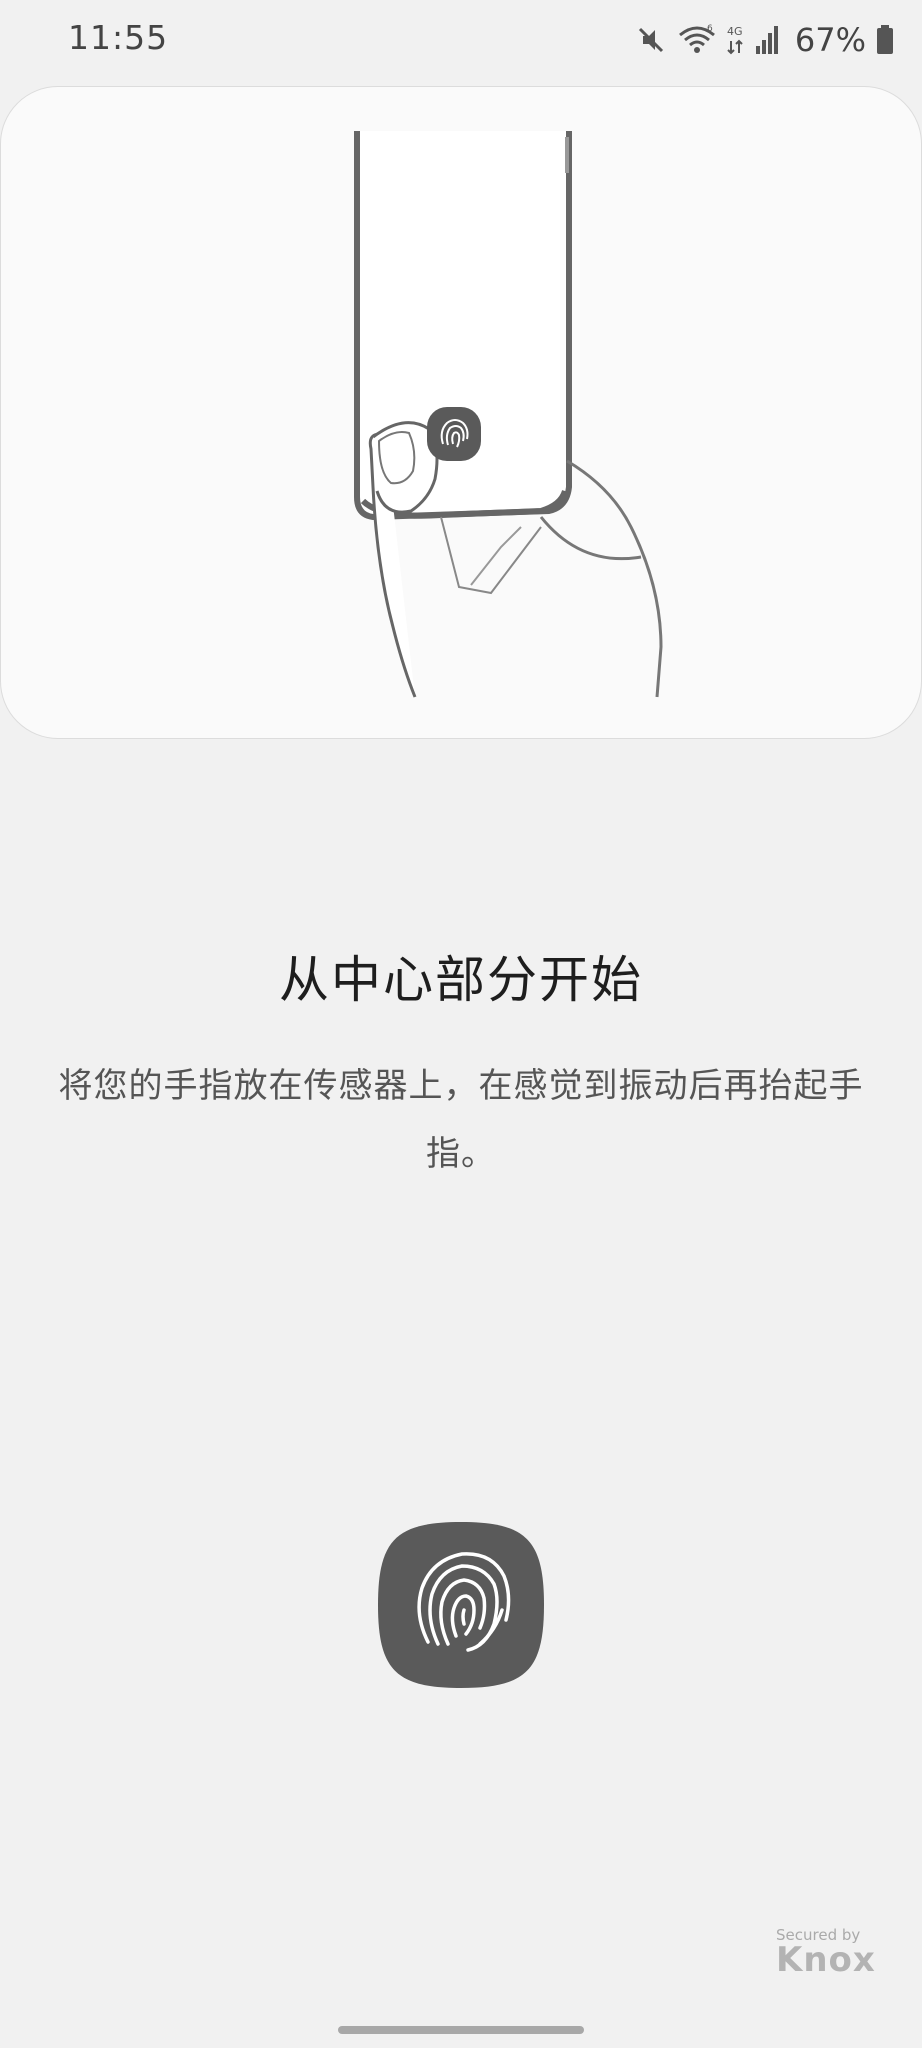 The image size is (922, 2048). What do you see at coordinates (735, 31) in the screenshot?
I see `svg-text: 4G` at bounding box center [735, 31].